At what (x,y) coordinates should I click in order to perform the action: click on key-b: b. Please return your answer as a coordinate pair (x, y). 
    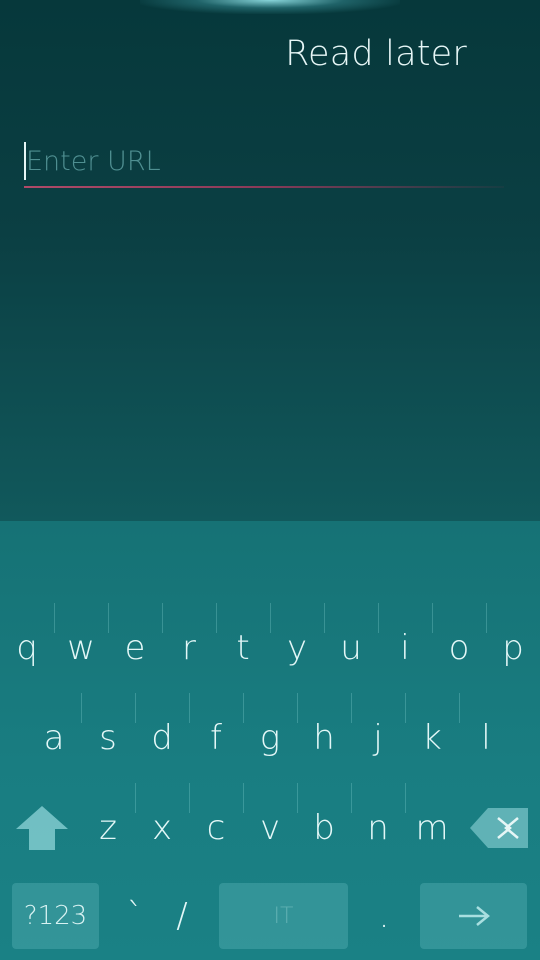
    Looking at the image, I should click on (324, 828).